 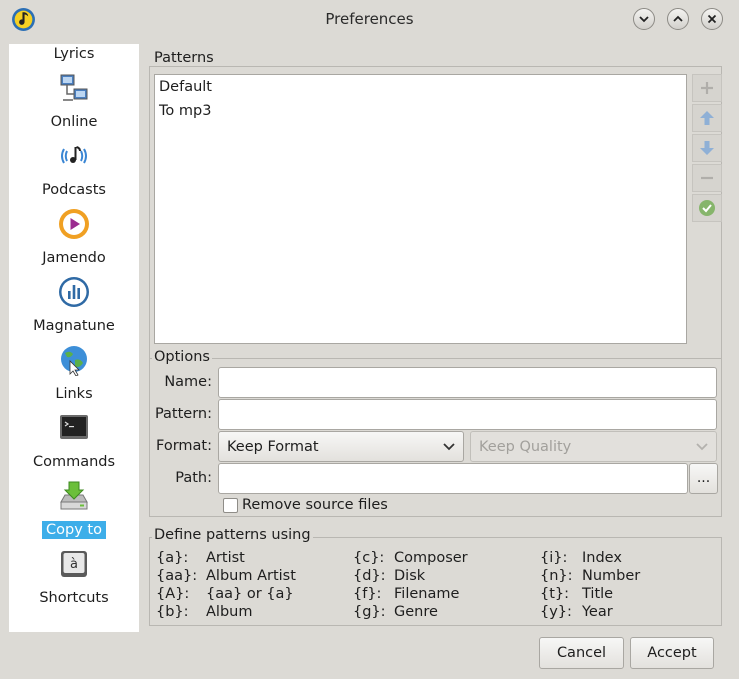 I want to click on options-group-label: Options, so click(x=182, y=357).